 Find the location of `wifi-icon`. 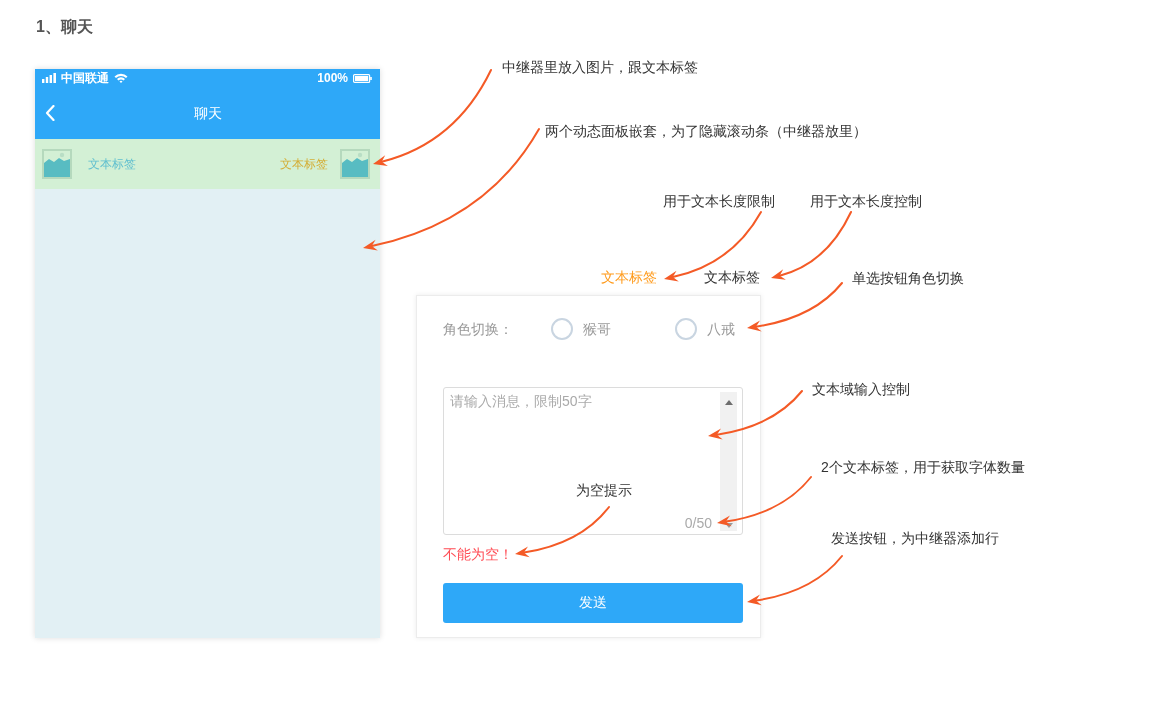

wifi-icon is located at coordinates (121, 78).